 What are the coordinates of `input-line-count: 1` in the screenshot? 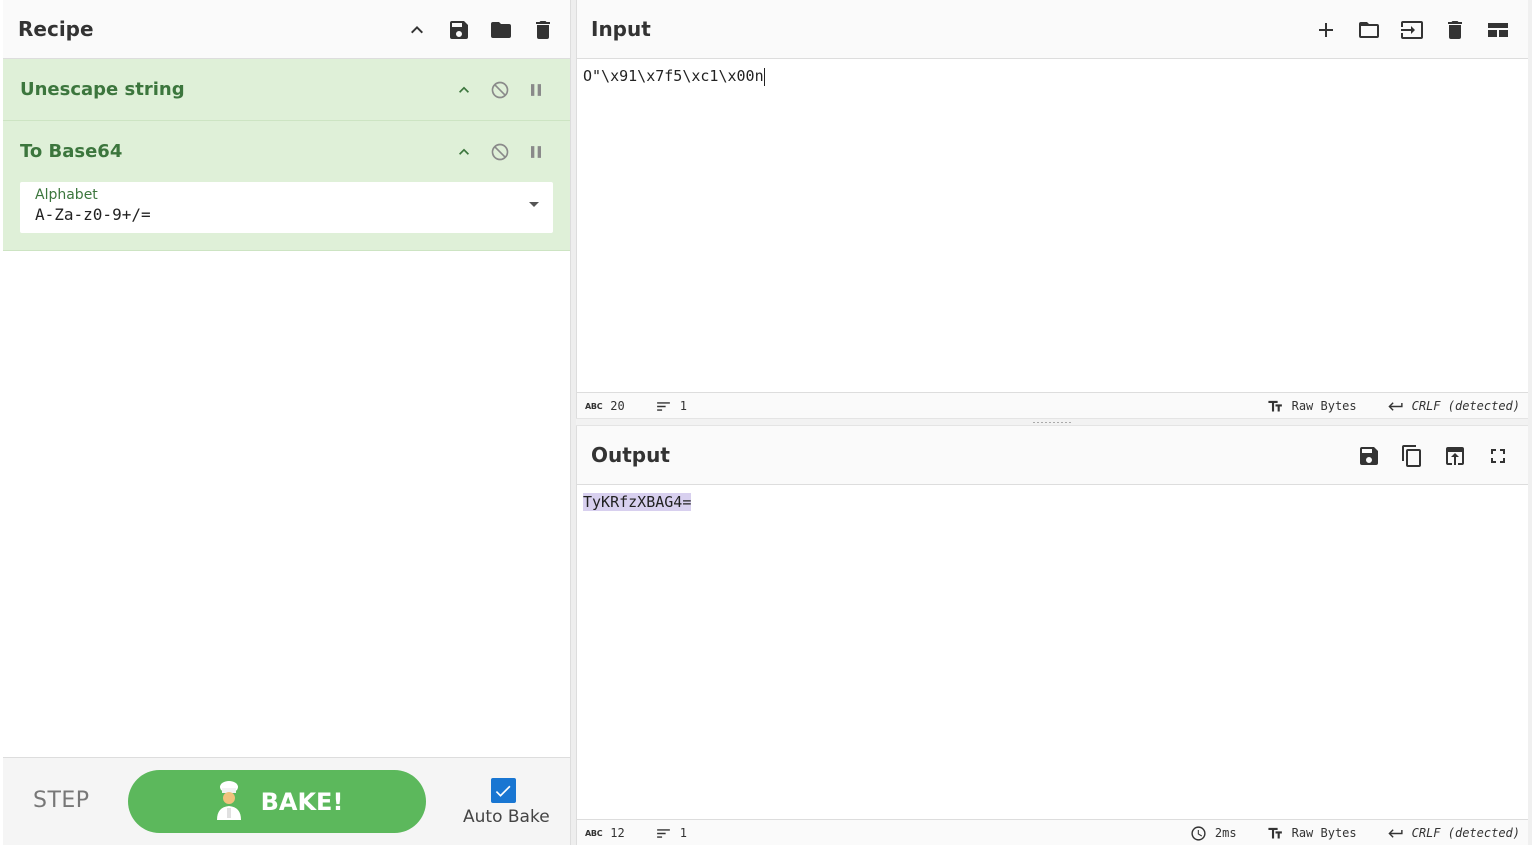 It's located at (683, 406).